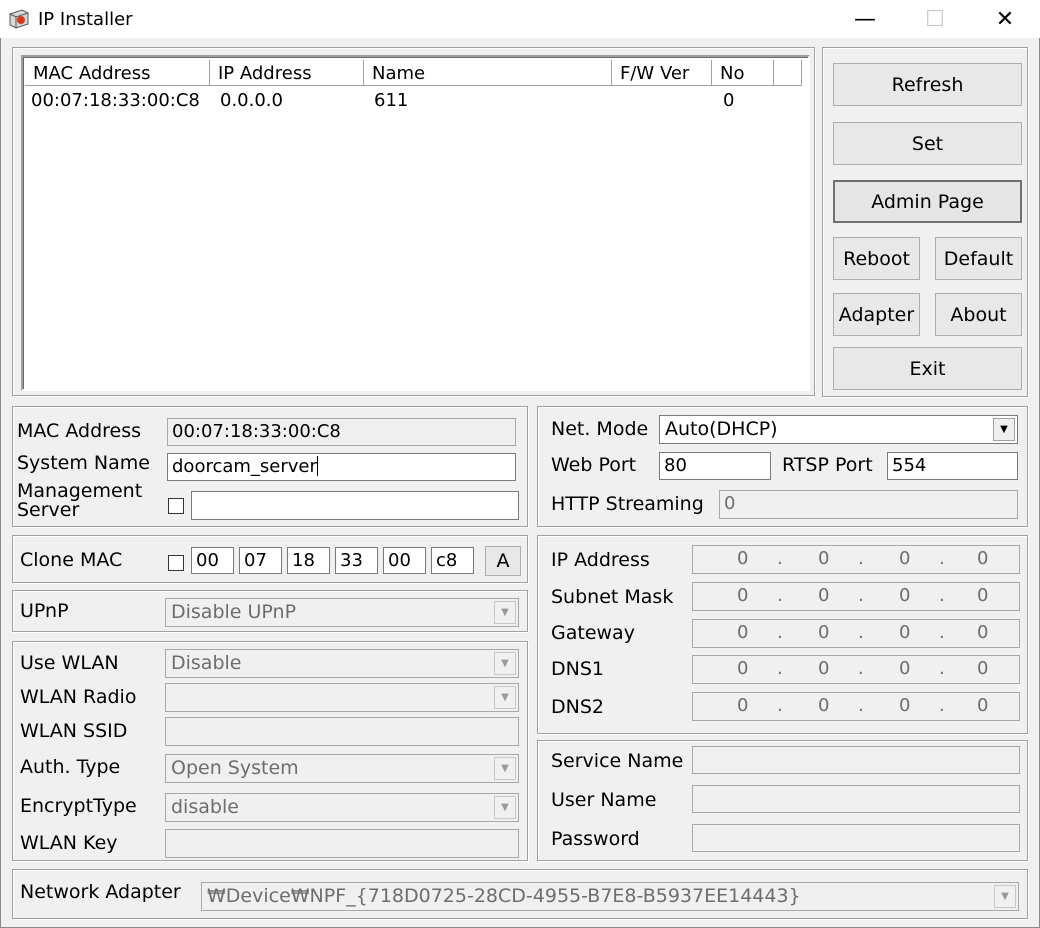 This screenshot has height=928, width=1040. I want to click on cell-no: 0, so click(729, 100).